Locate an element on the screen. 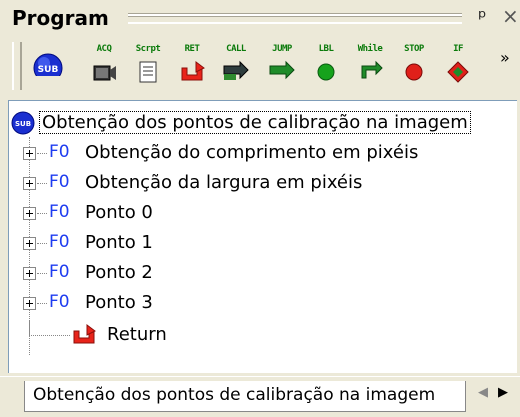 The width and height of the screenshot is (520, 417). toolbar-lbl-button: LBL is located at coordinates (326, 68).